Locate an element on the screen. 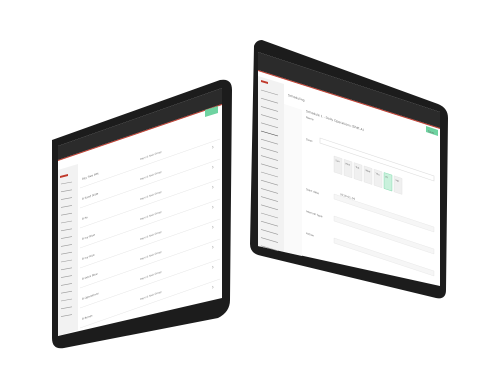 This screenshot has height=375, width=500. day-toggle: Sun is located at coordinates (338, 165).